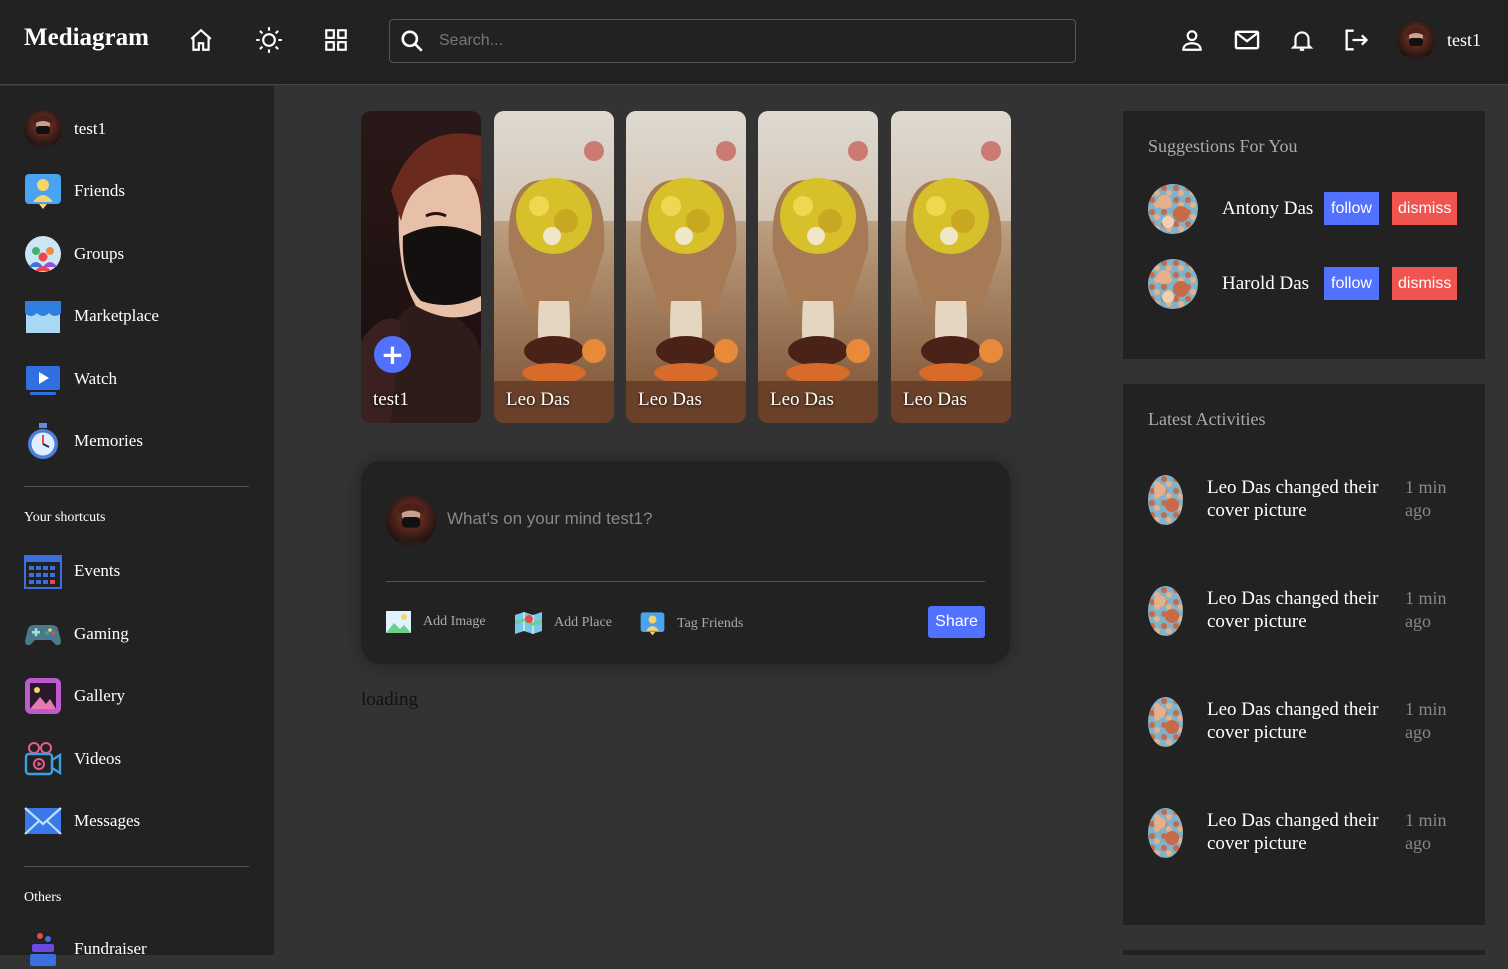 The width and height of the screenshot is (1508, 969). Describe the element at coordinates (956, 622) in the screenshot. I see `share-button: Share` at that location.